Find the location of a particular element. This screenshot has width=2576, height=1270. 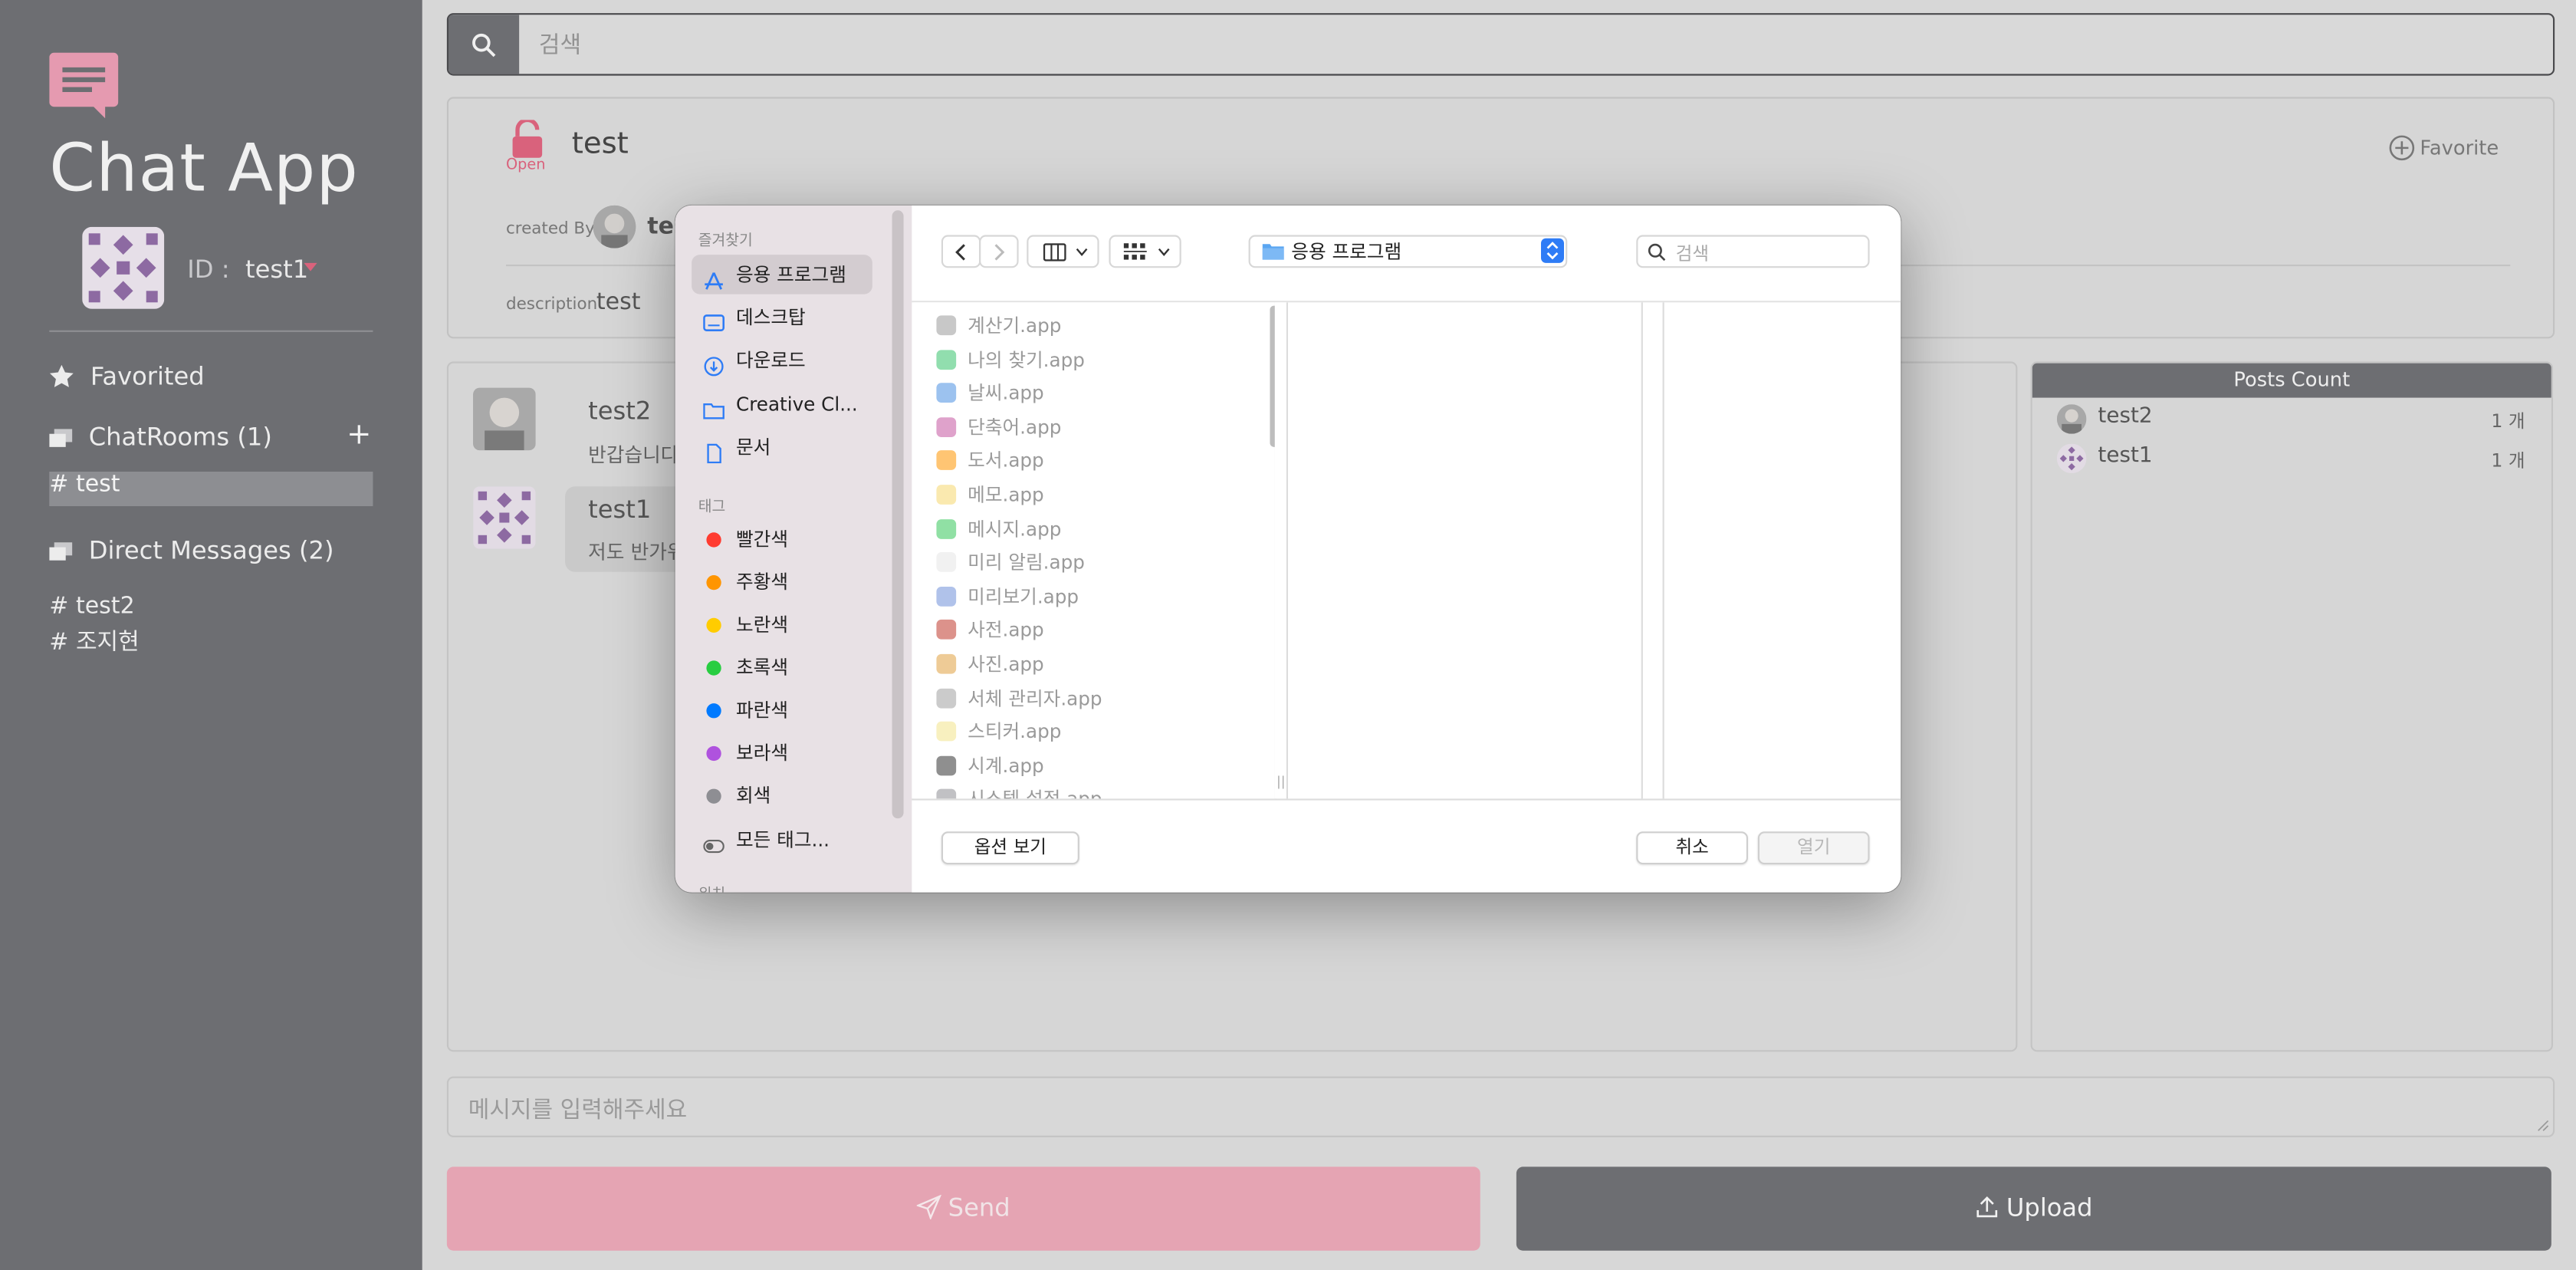

send-button: Send is located at coordinates (963, 1208).